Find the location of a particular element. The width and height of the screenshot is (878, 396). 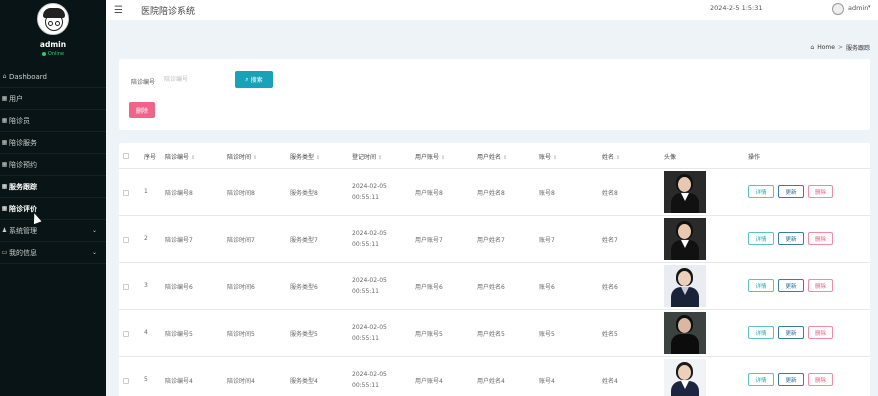

column-header: 用户姓名 ⇕ is located at coordinates (492, 156).